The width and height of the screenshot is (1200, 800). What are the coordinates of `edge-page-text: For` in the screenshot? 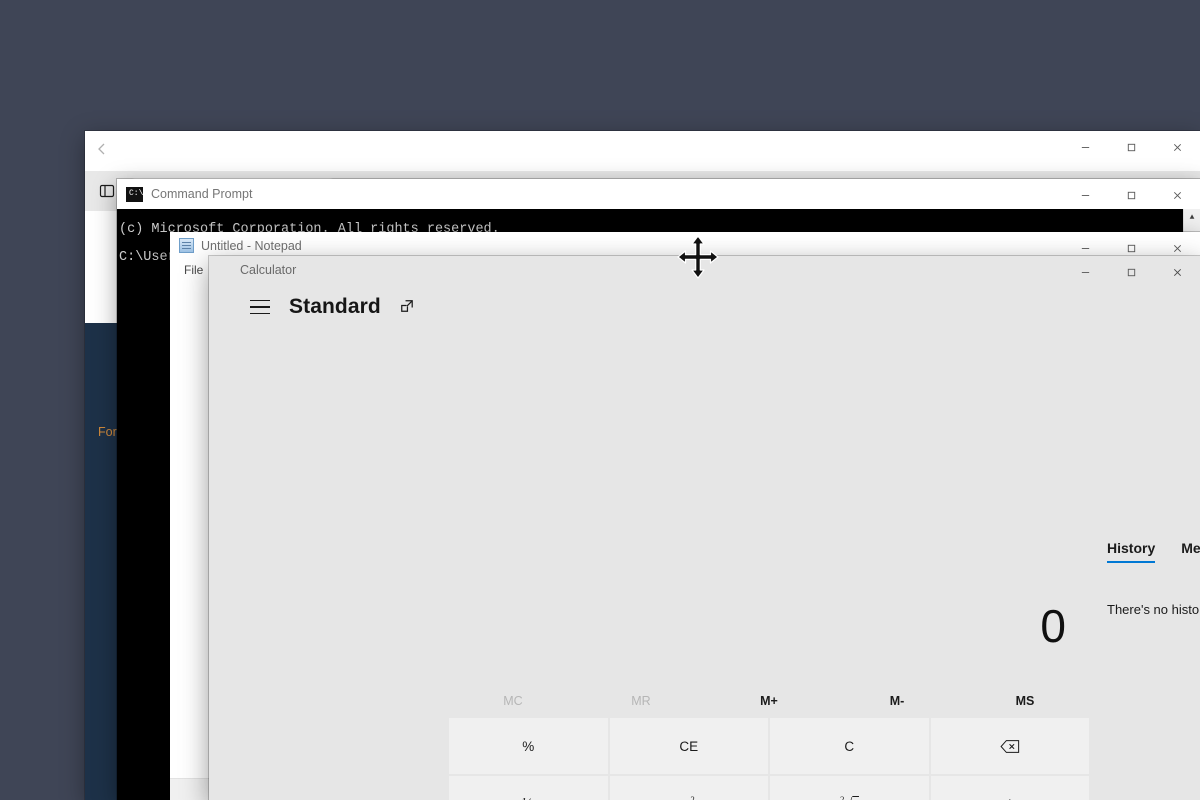 It's located at (107, 432).